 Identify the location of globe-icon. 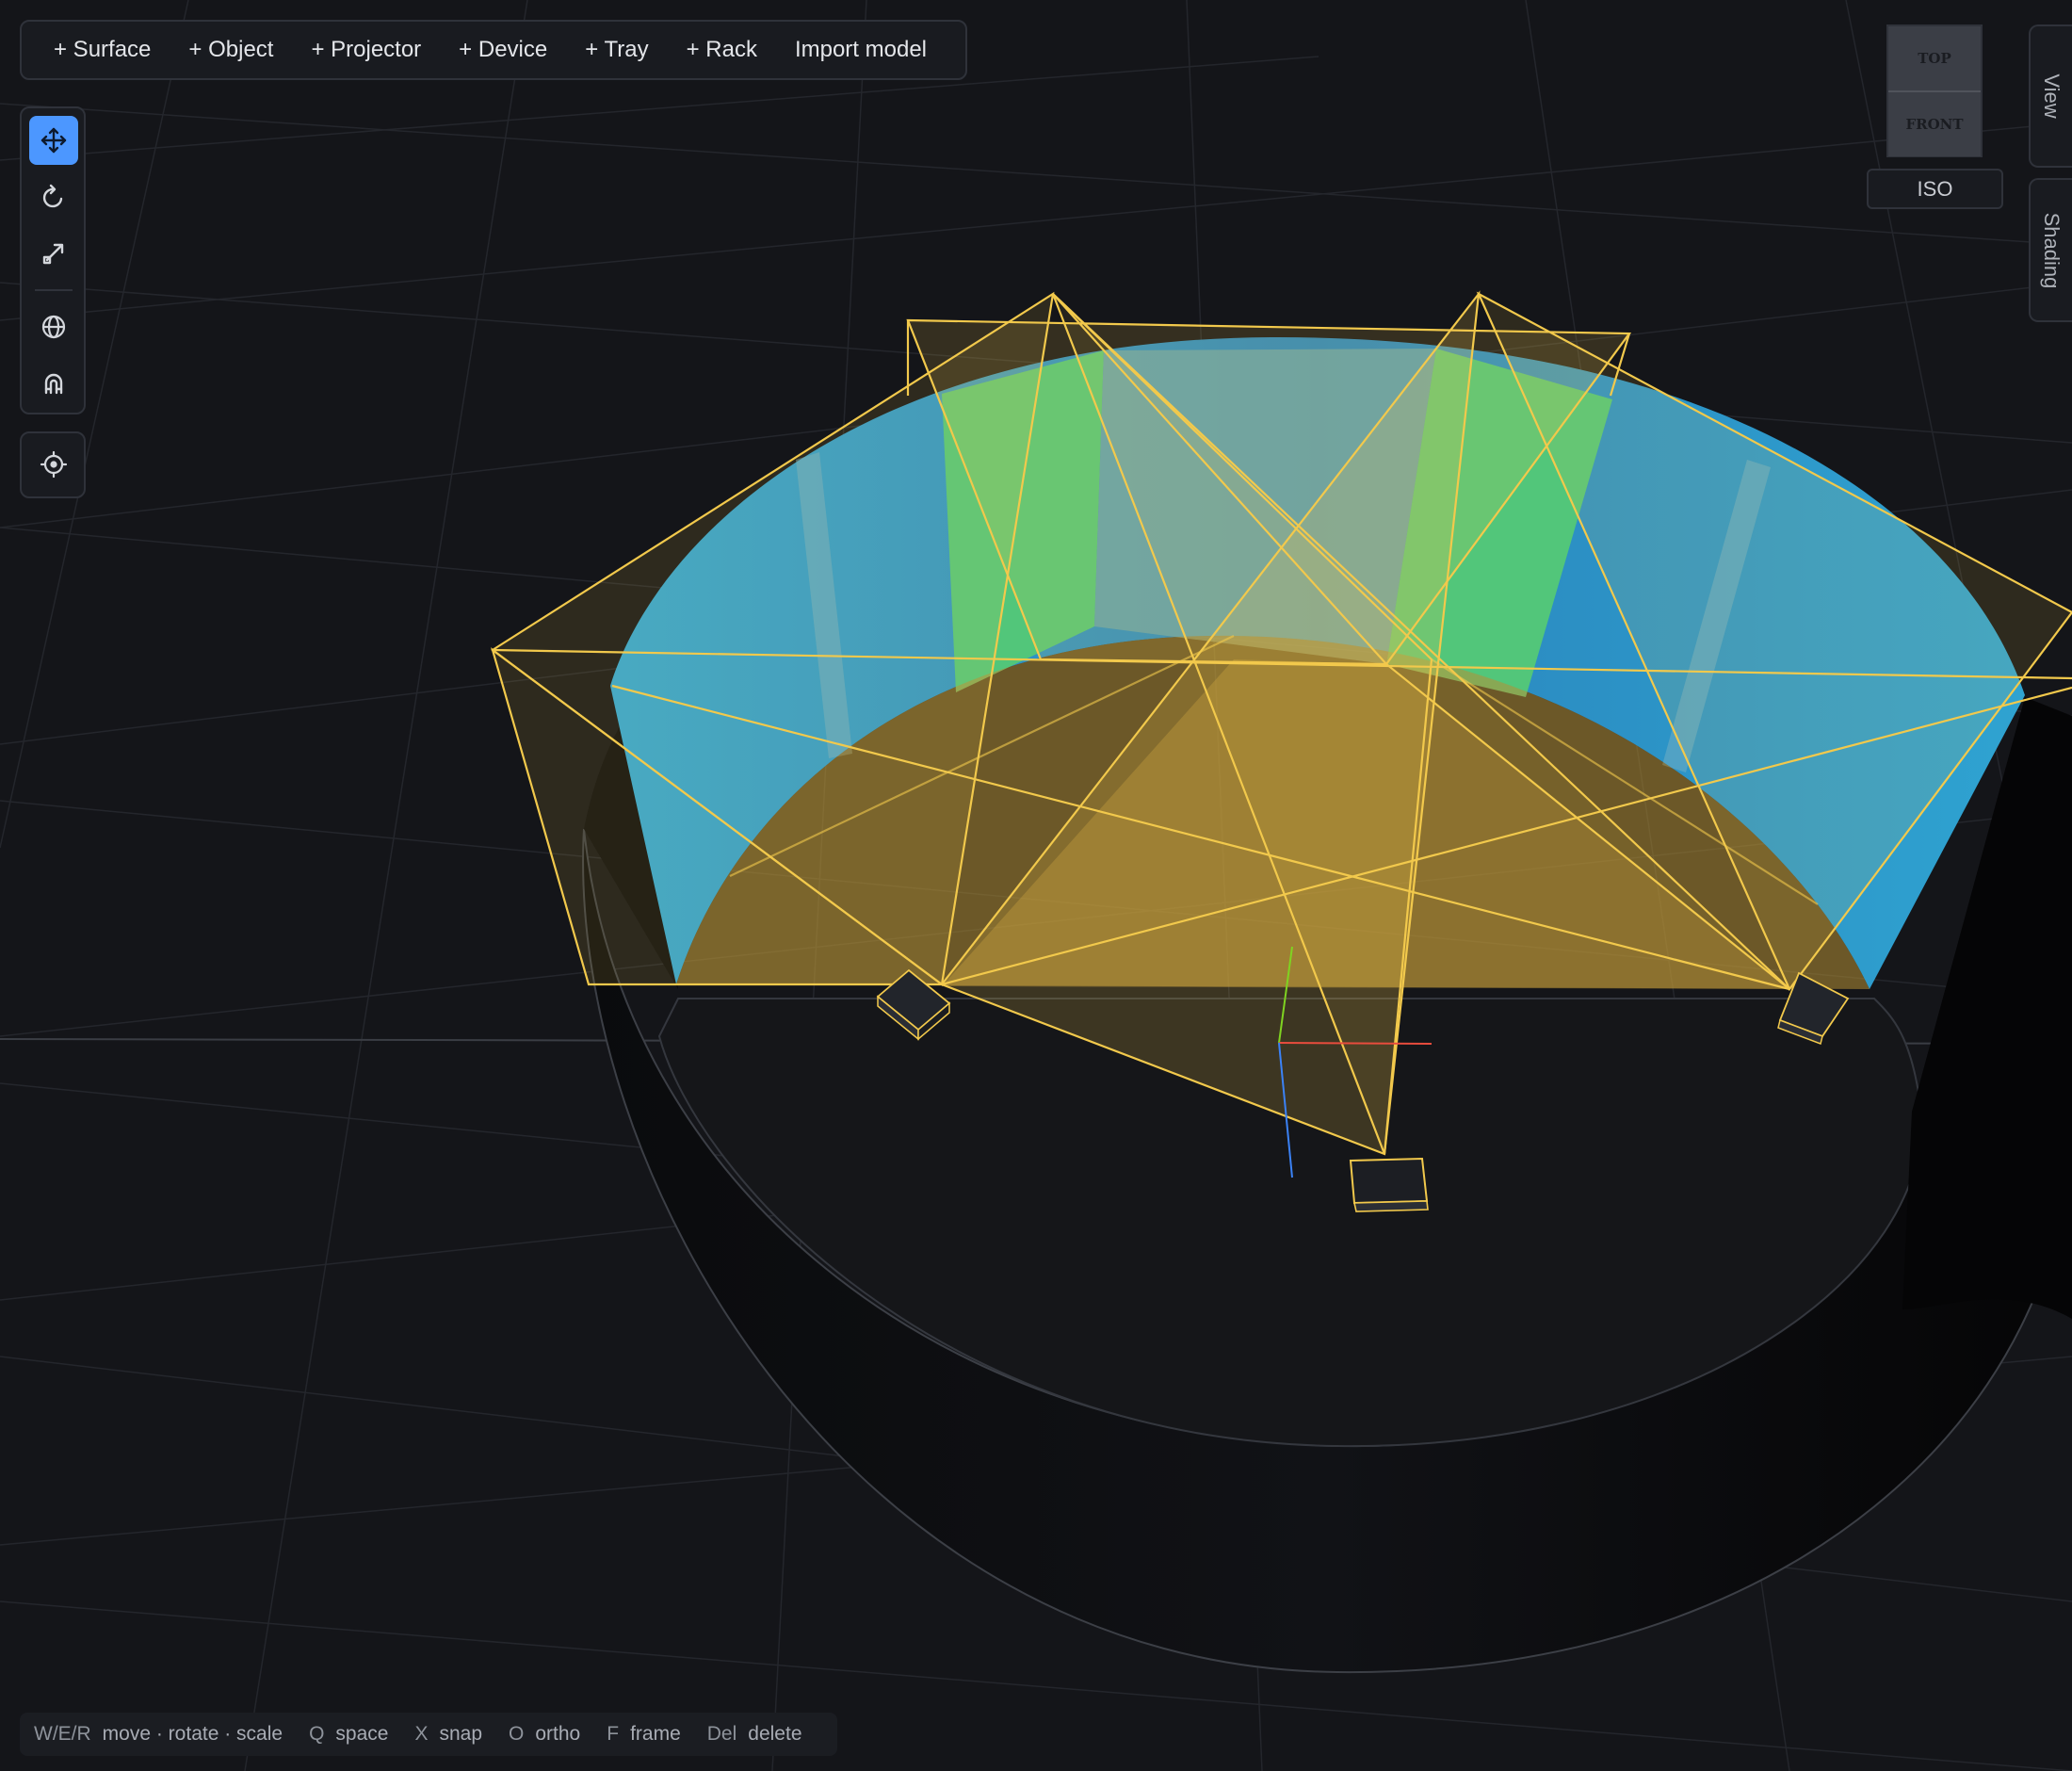
(53, 327).